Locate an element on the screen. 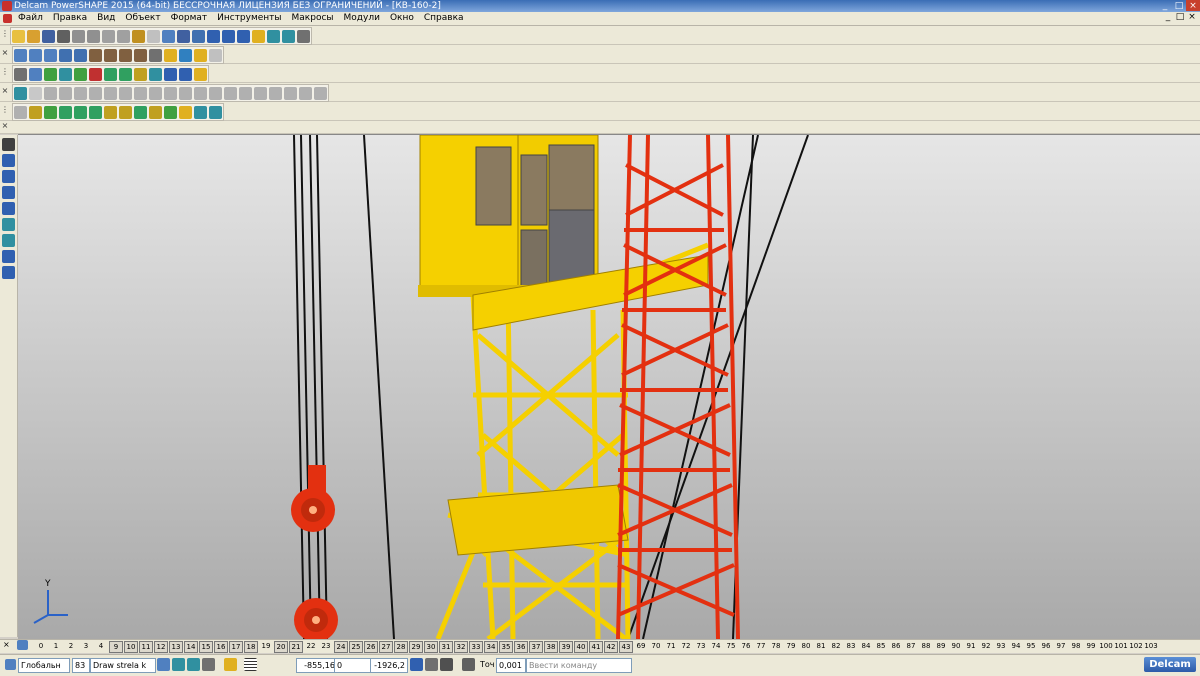  frame-icon is located at coordinates (155, 74).